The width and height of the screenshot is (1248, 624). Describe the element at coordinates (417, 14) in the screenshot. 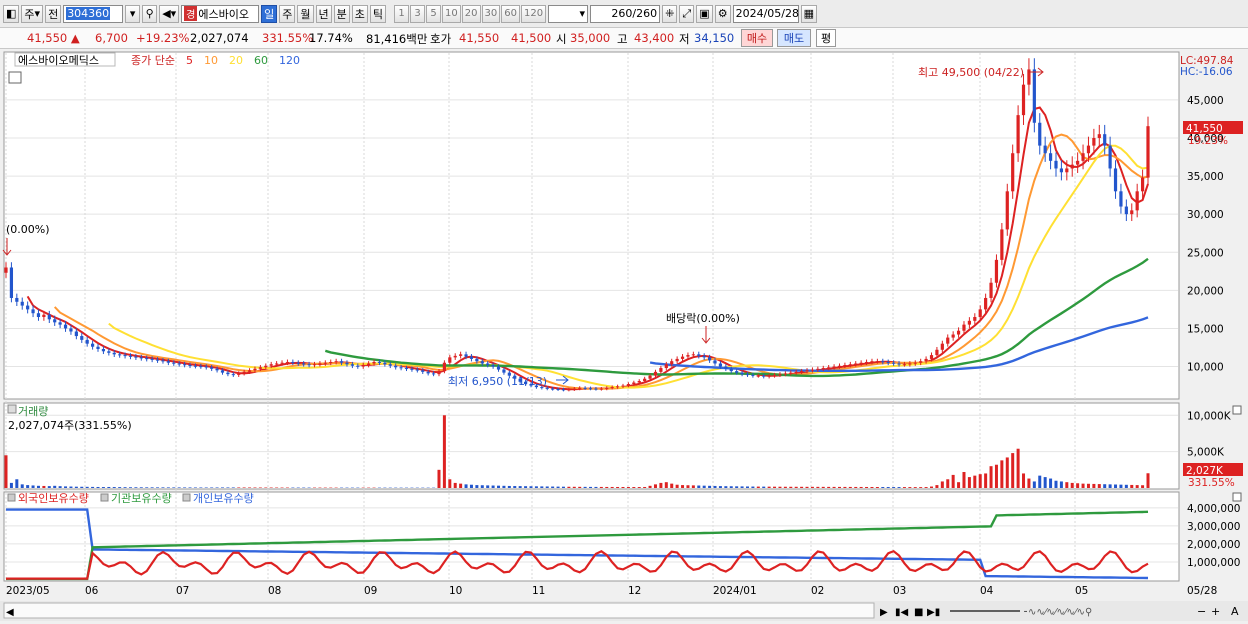

I see `interval-button: 3` at that location.